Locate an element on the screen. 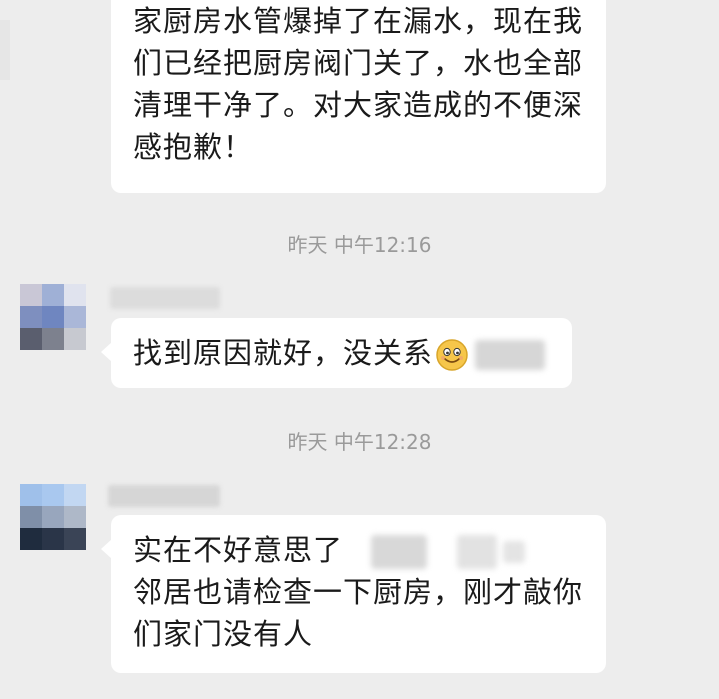 This screenshot has width=719, height=699. message-3-line-1: 实在不好意思了 is located at coordinates (238, 550).